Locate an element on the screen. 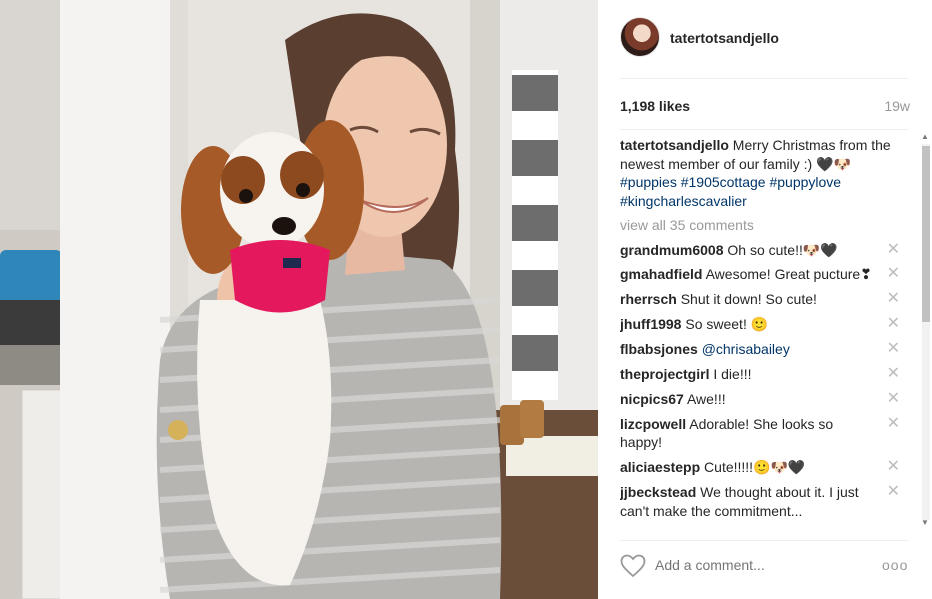  likes-count: 1,198 likes is located at coordinates (655, 106).